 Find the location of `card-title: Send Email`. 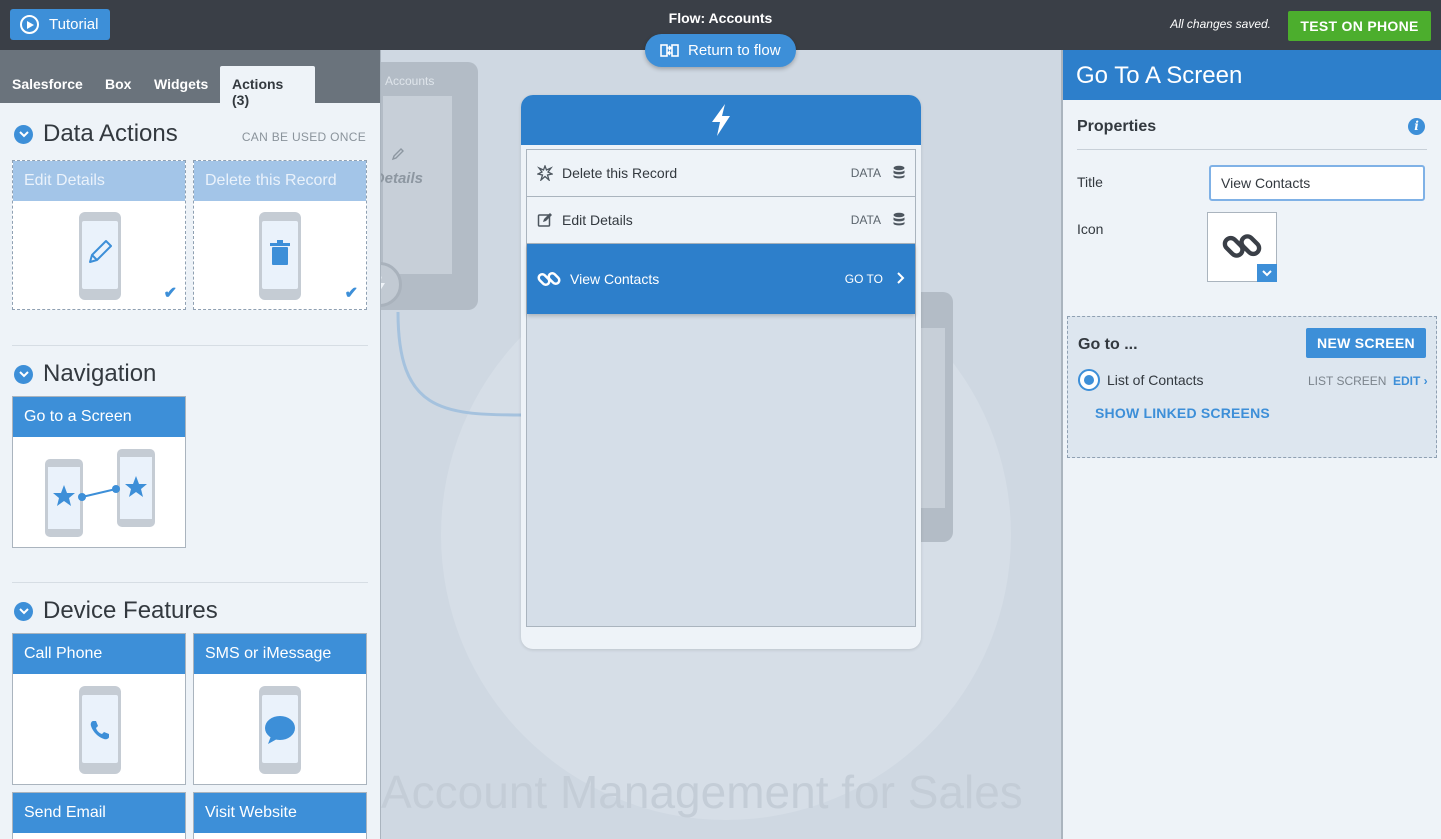

card-title: Send Email is located at coordinates (99, 813).